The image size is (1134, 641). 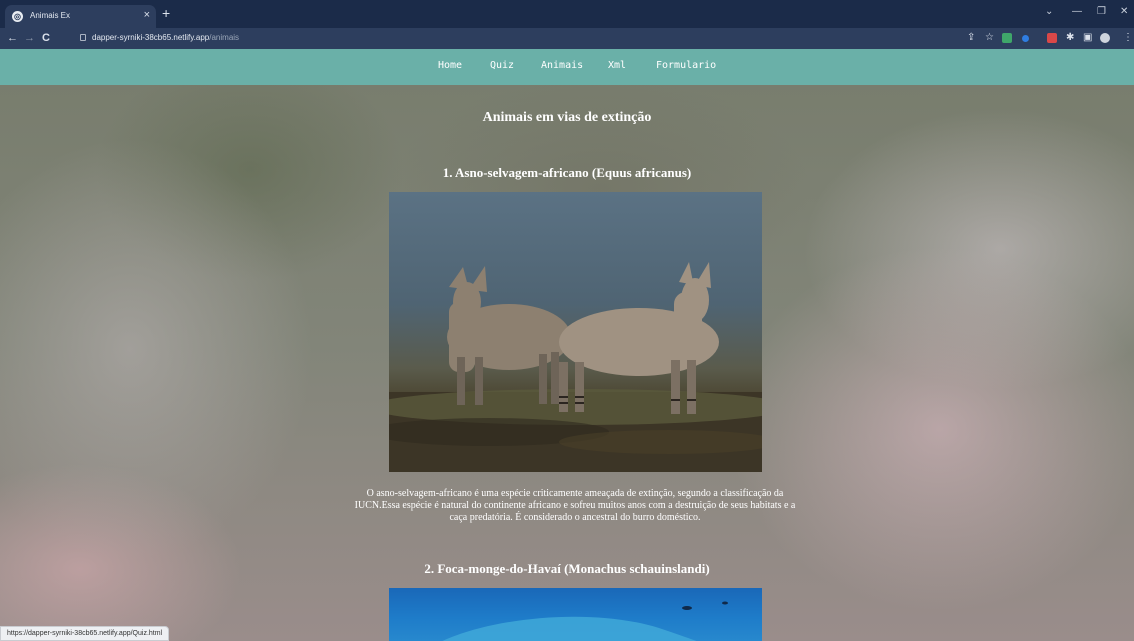 I want to click on reload-icon: C, so click(x=46, y=38).